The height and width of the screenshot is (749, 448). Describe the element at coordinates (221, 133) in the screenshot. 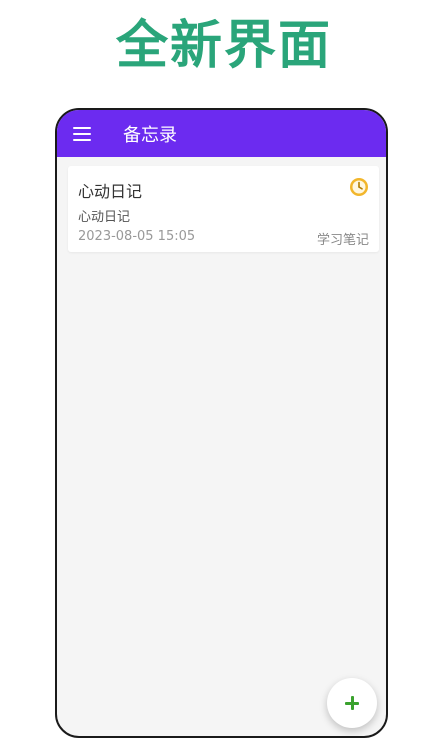

I see `app-bar: 备忘录` at that location.